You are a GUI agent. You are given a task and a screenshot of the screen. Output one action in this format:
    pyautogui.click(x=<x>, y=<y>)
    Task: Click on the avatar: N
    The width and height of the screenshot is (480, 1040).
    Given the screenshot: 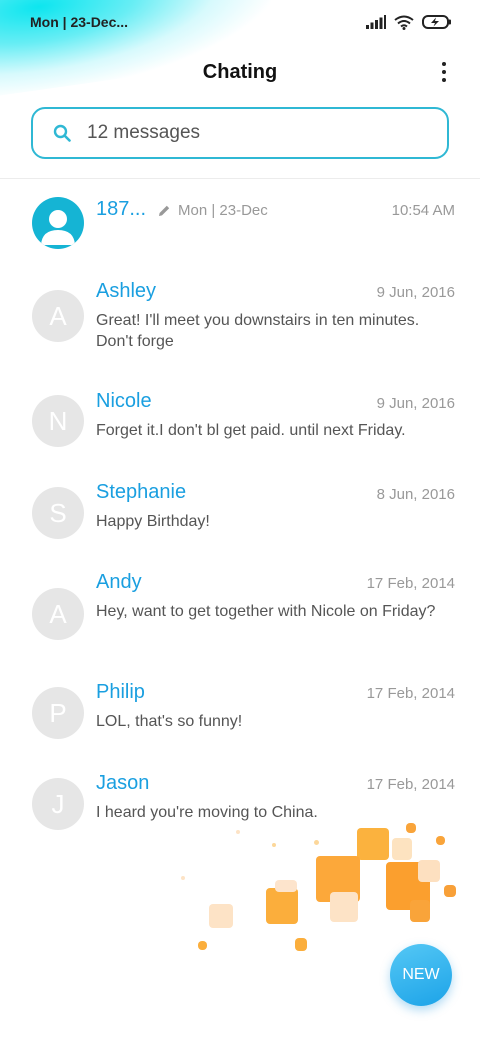 What is the action you would take?
    pyautogui.click(x=58, y=421)
    